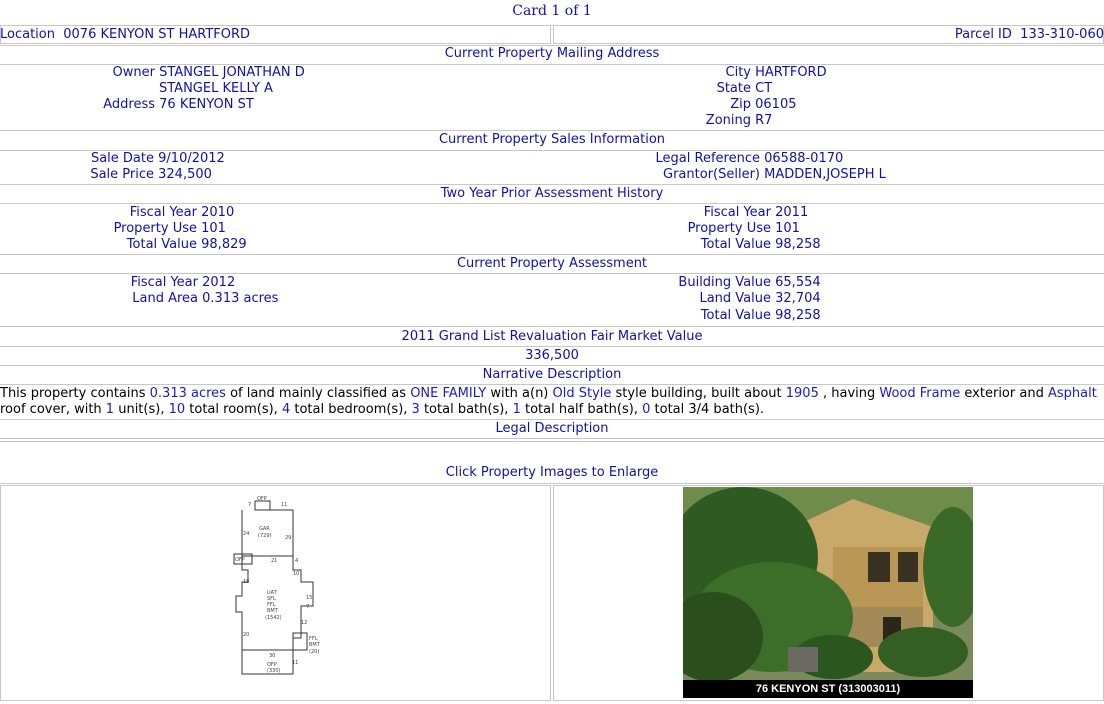  I want to click on land-value-row: Land Value 32,704, so click(710, 298).